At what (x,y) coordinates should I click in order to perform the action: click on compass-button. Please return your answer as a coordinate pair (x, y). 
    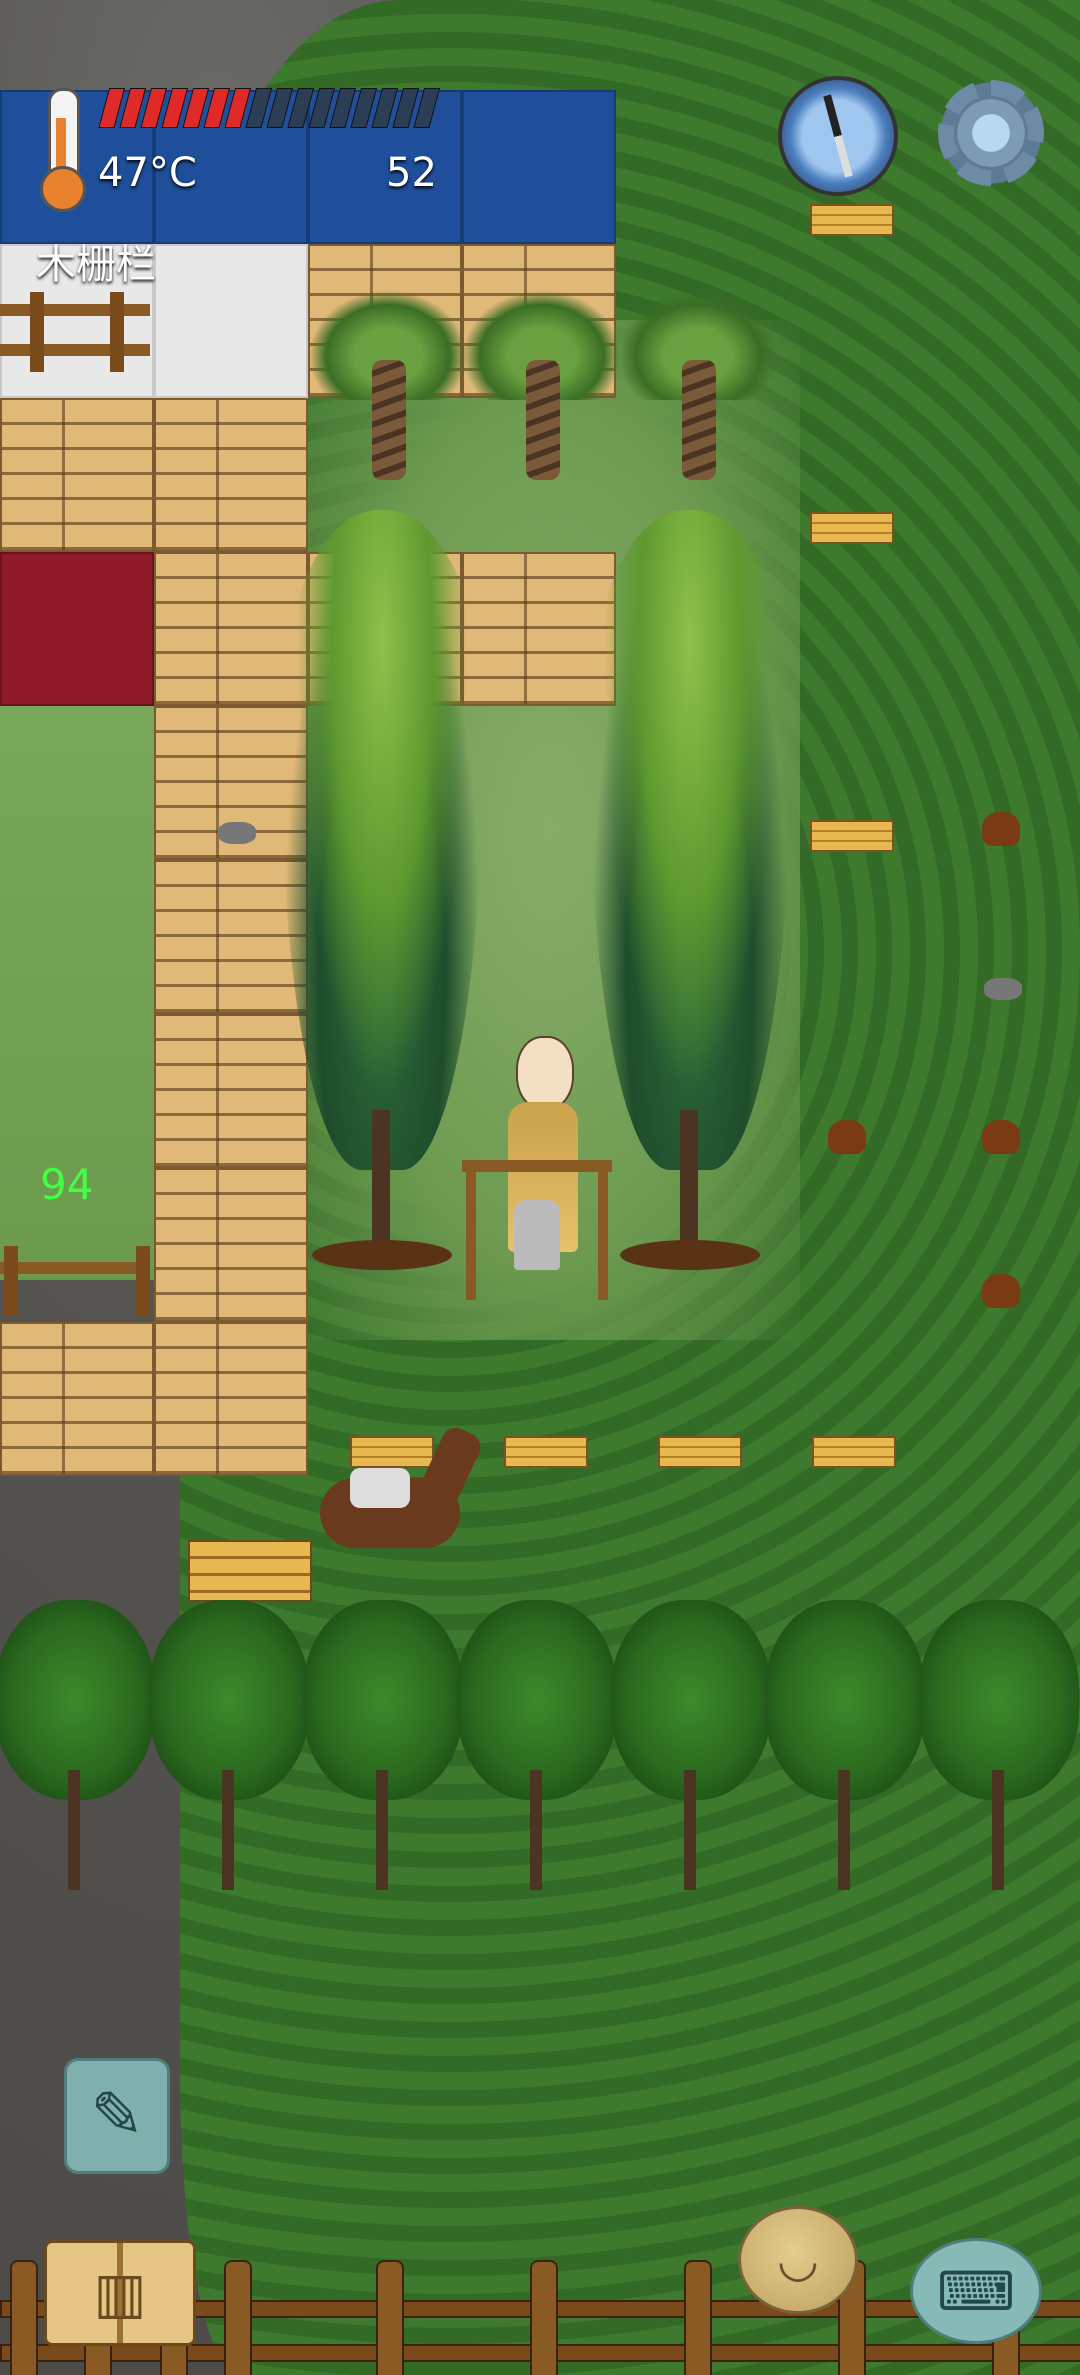
    Looking at the image, I should click on (838, 136).